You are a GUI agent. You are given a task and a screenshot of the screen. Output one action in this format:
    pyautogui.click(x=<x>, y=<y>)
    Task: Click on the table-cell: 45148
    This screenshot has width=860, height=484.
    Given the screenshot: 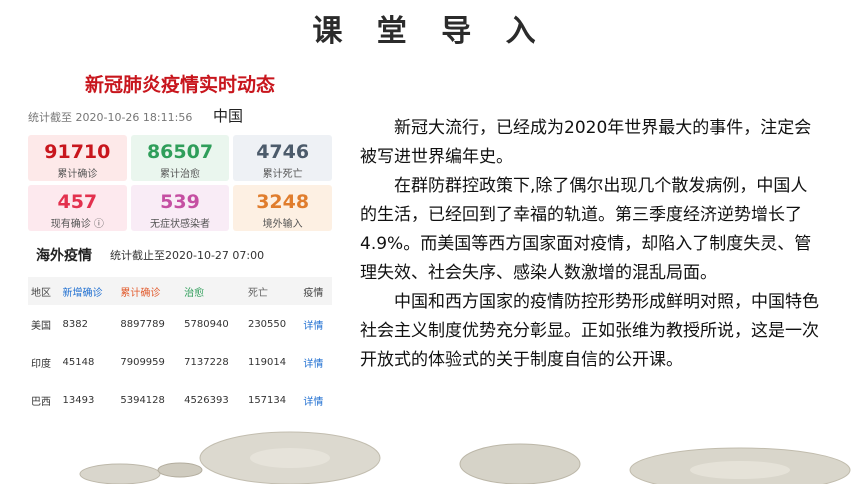 What is the action you would take?
    pyautogui.click(x=78, y=362)
    